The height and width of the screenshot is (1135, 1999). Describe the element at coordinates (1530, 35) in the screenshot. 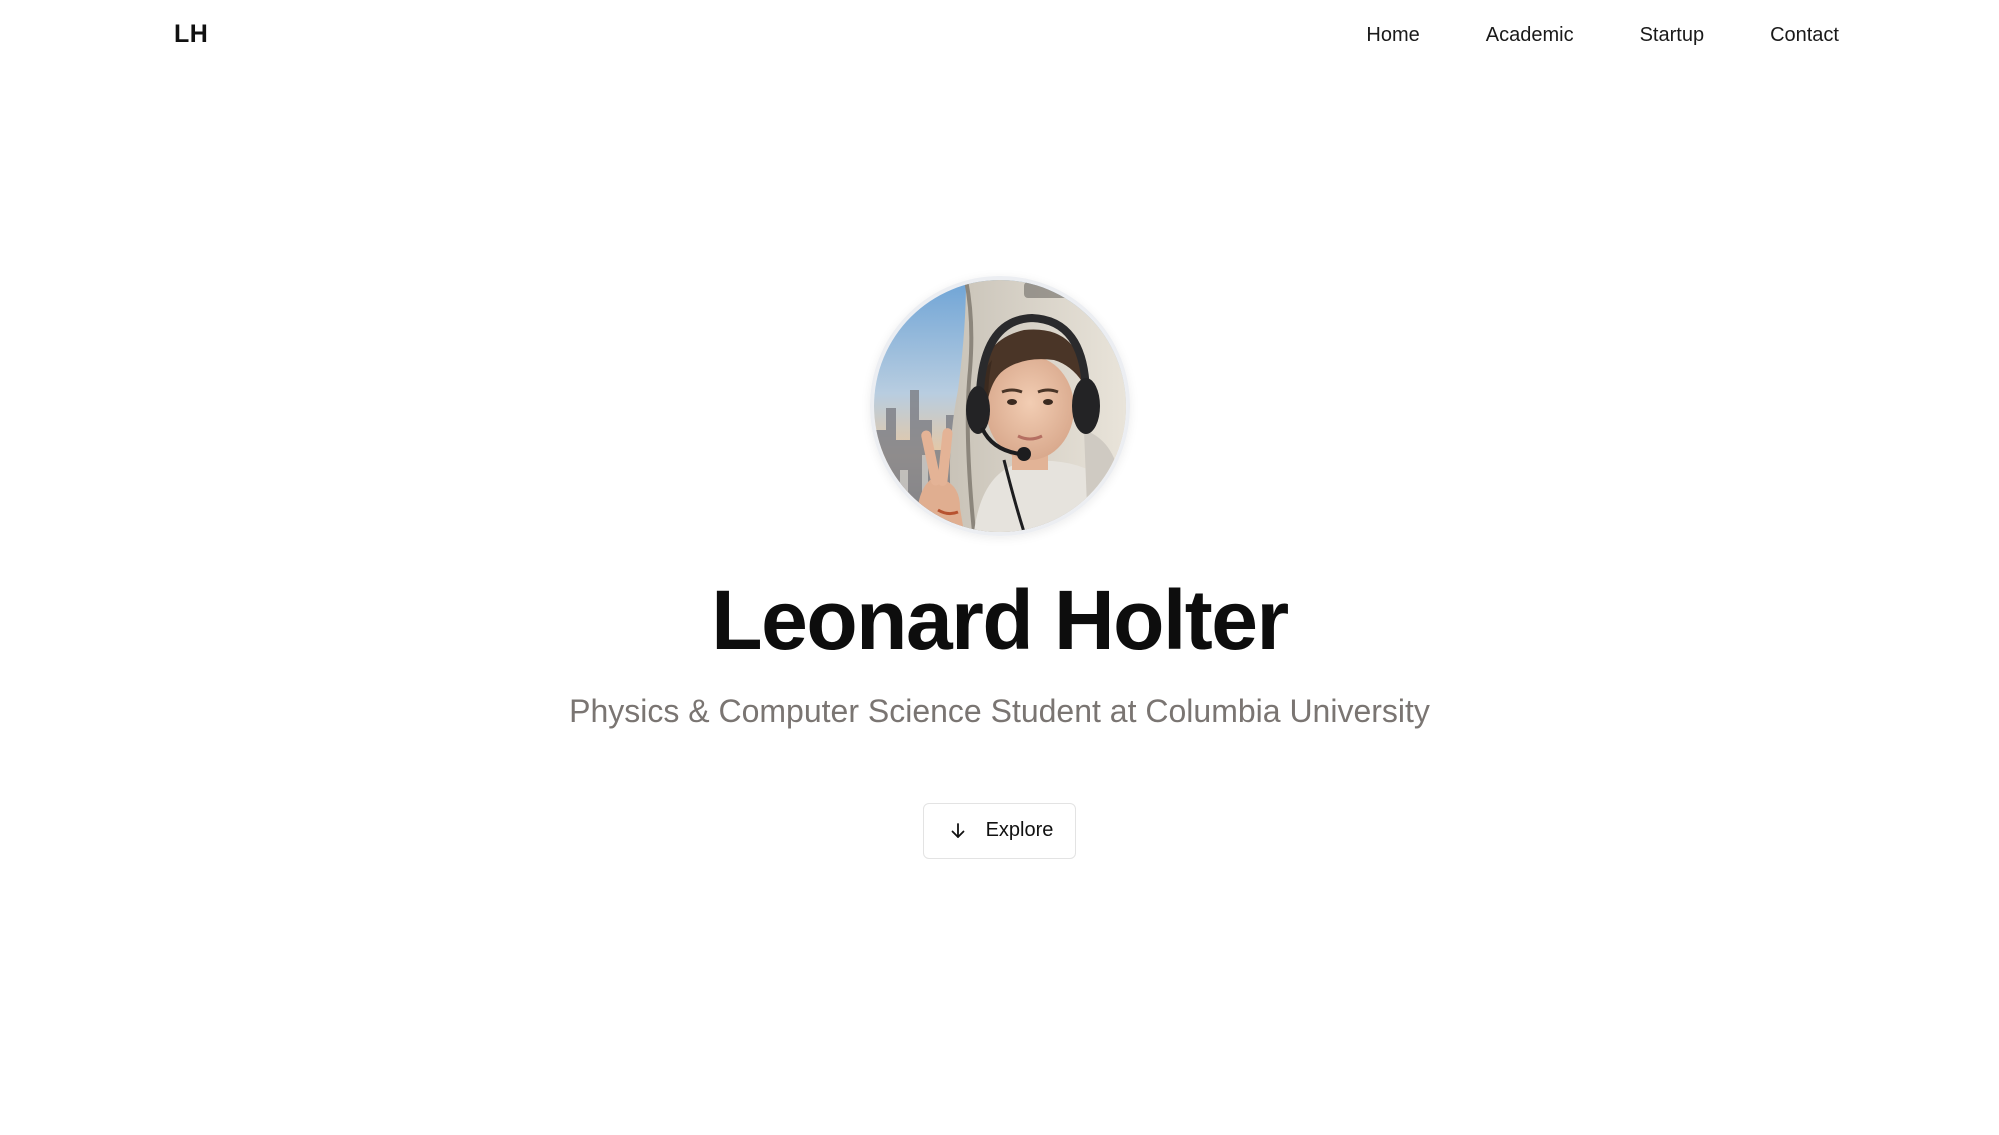

I see `nav-academic: Academic` at that location.